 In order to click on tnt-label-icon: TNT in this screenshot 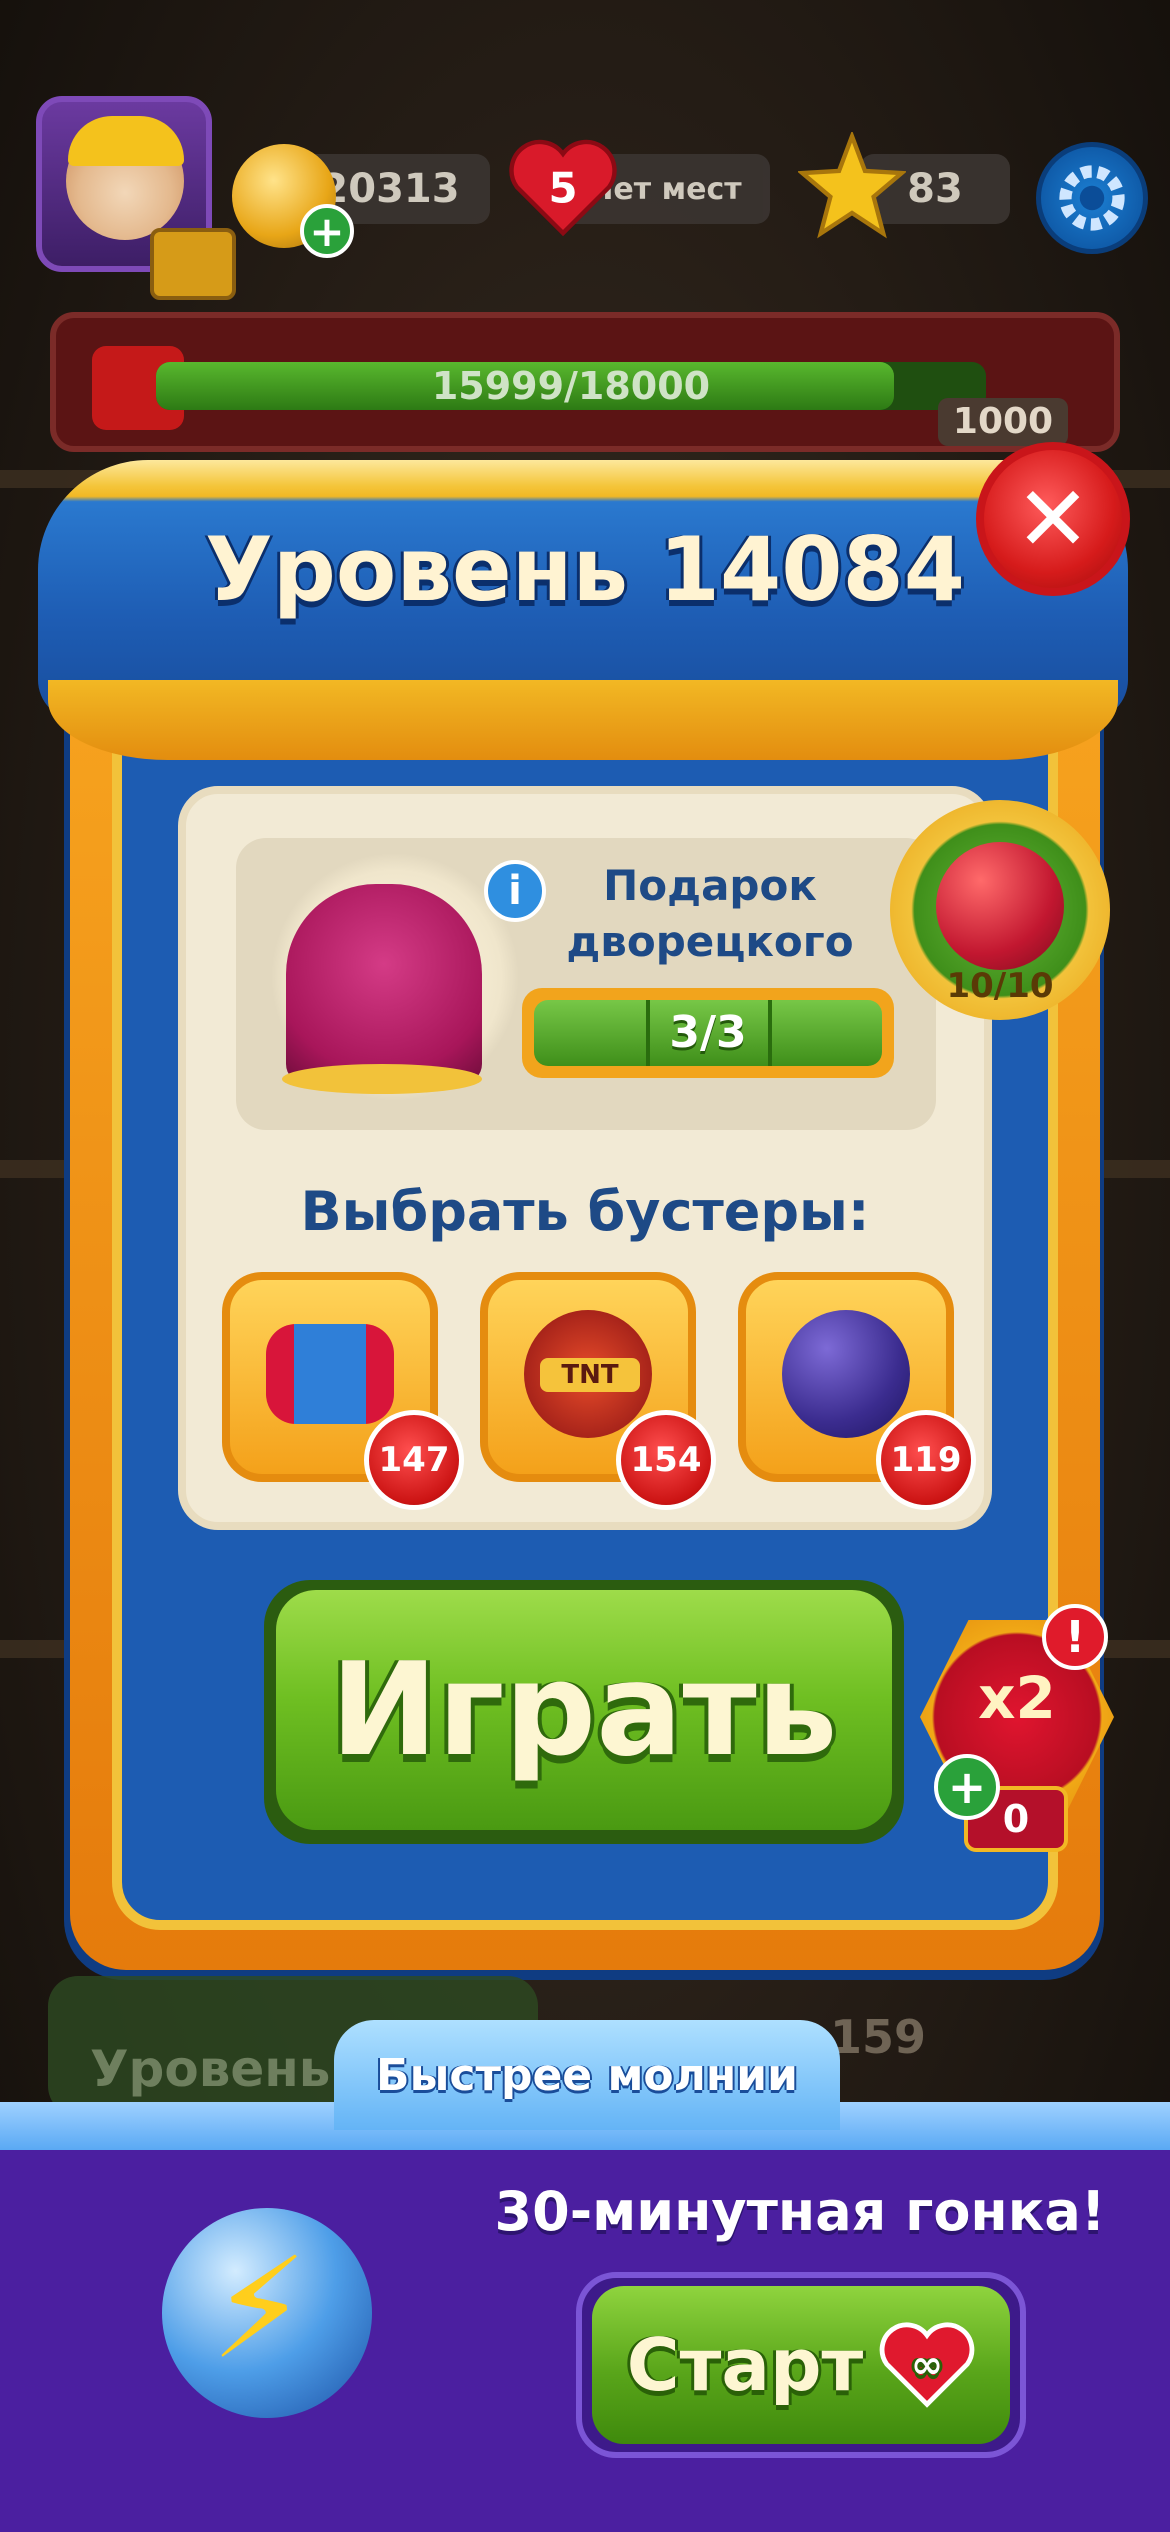, I will do `click(590, 1375)`.